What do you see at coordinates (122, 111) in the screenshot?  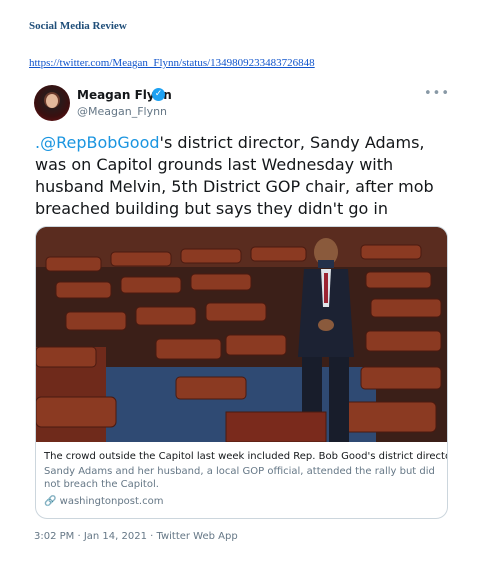 I see `author-handle: @Meagan_Flynn` at bounding box center [122, 111].